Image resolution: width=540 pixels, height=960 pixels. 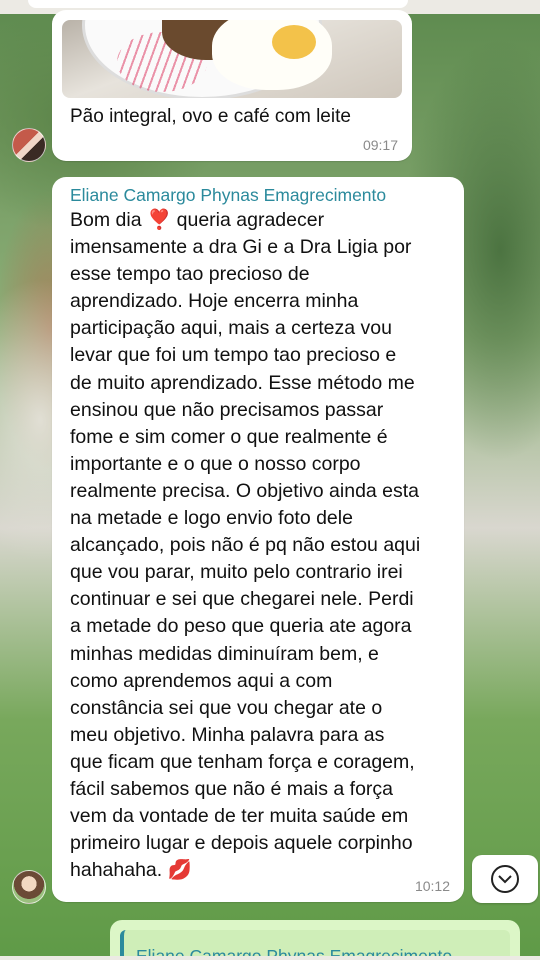 I want to click on message-line: imensamente a dra Gi e a Dra Ligia por, so click(x=241, y=247).